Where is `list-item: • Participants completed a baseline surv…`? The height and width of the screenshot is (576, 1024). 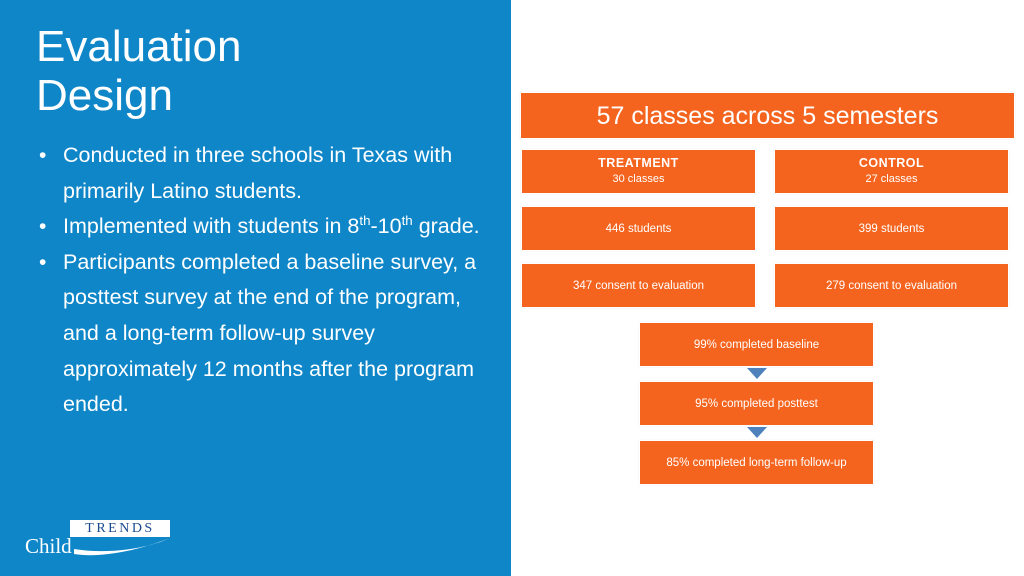 list-item: • Participants completed a baseline surv… is located at coordinates (259, 334).